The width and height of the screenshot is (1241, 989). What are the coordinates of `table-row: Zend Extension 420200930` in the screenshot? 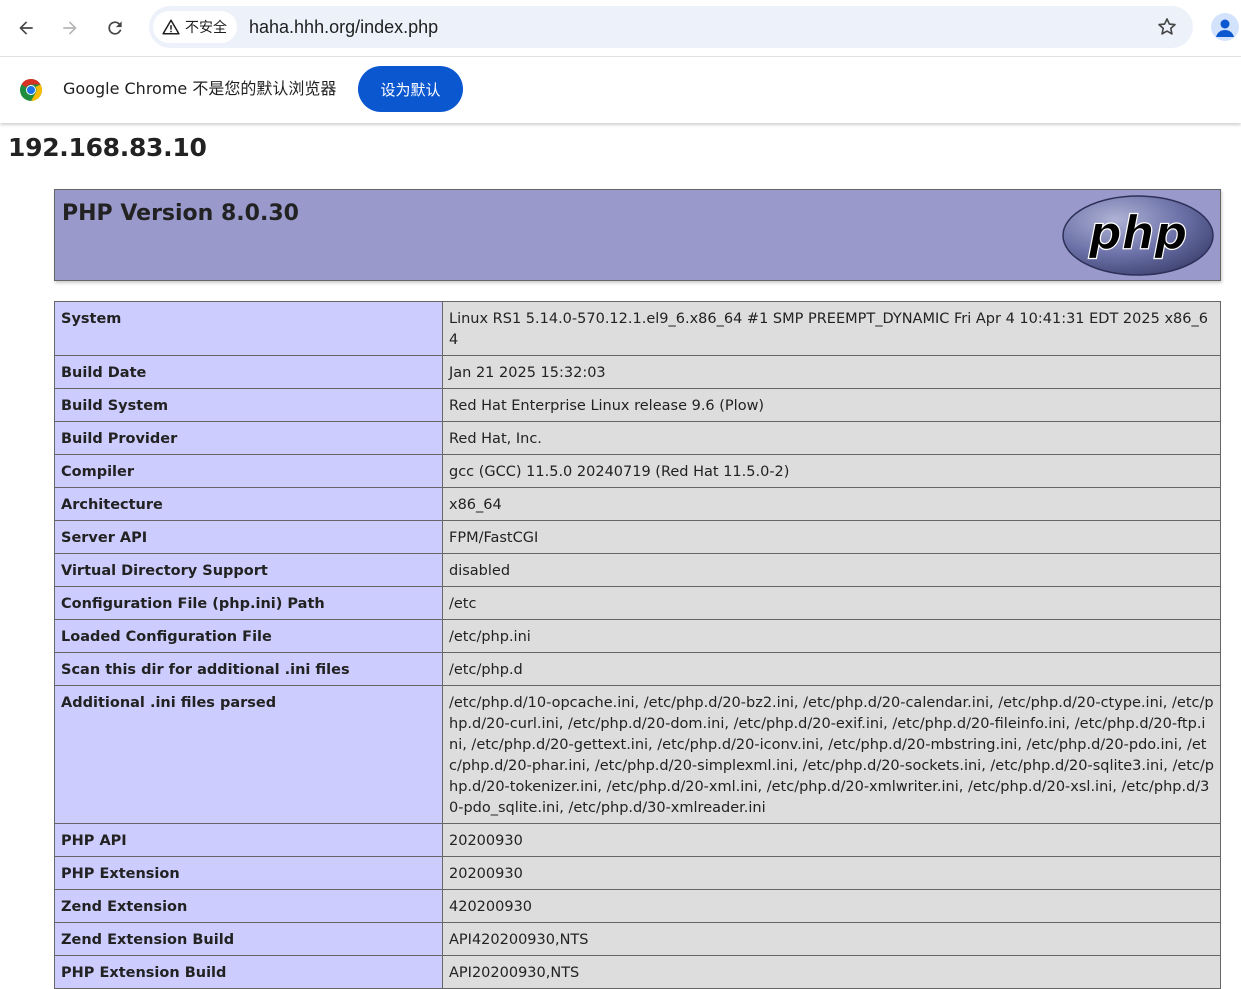 It's located at (637, 906).